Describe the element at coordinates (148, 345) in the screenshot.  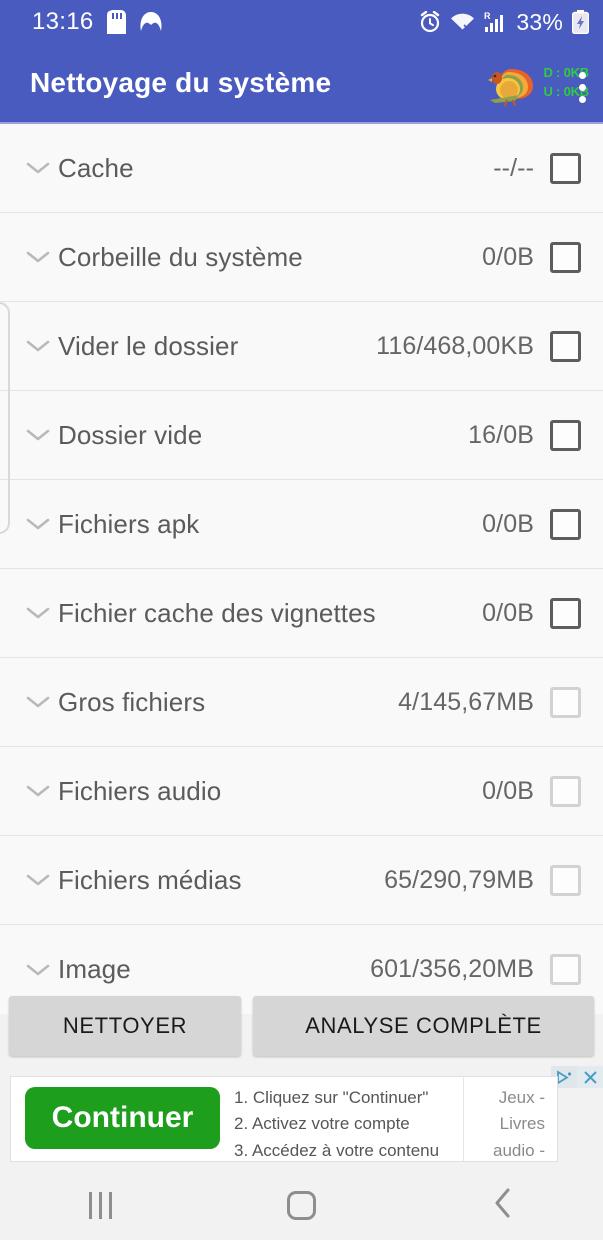
I see `category-label: Vider le dossier` at that location.